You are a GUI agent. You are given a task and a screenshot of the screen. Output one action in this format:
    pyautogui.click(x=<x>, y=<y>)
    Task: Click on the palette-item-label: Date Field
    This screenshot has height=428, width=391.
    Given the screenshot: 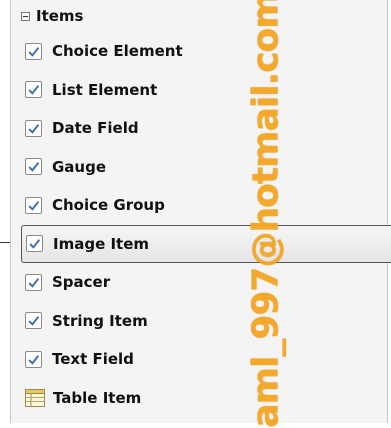 What is the action you would take?
    pyautogui.click(x=95, y=128)
    